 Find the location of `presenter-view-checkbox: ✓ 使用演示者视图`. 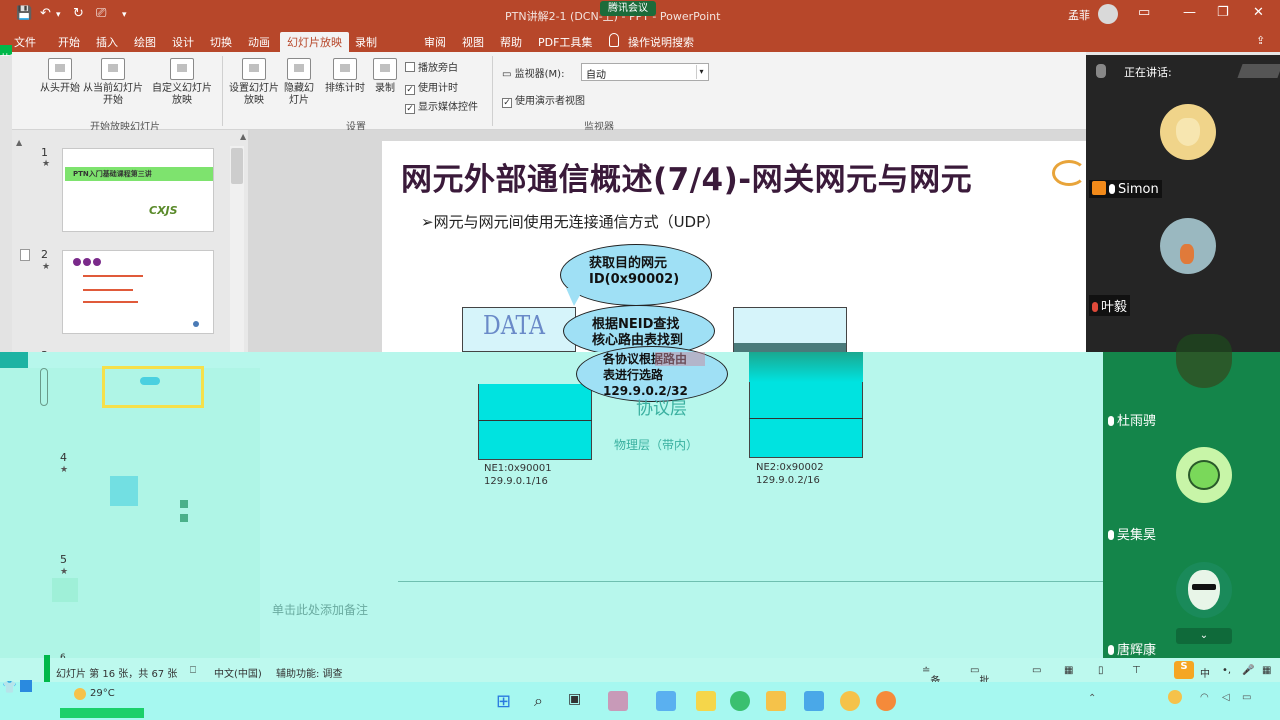

presenter-view-checkbox: ✓ 使用演示者视图 is located at coordinates (543, 100).